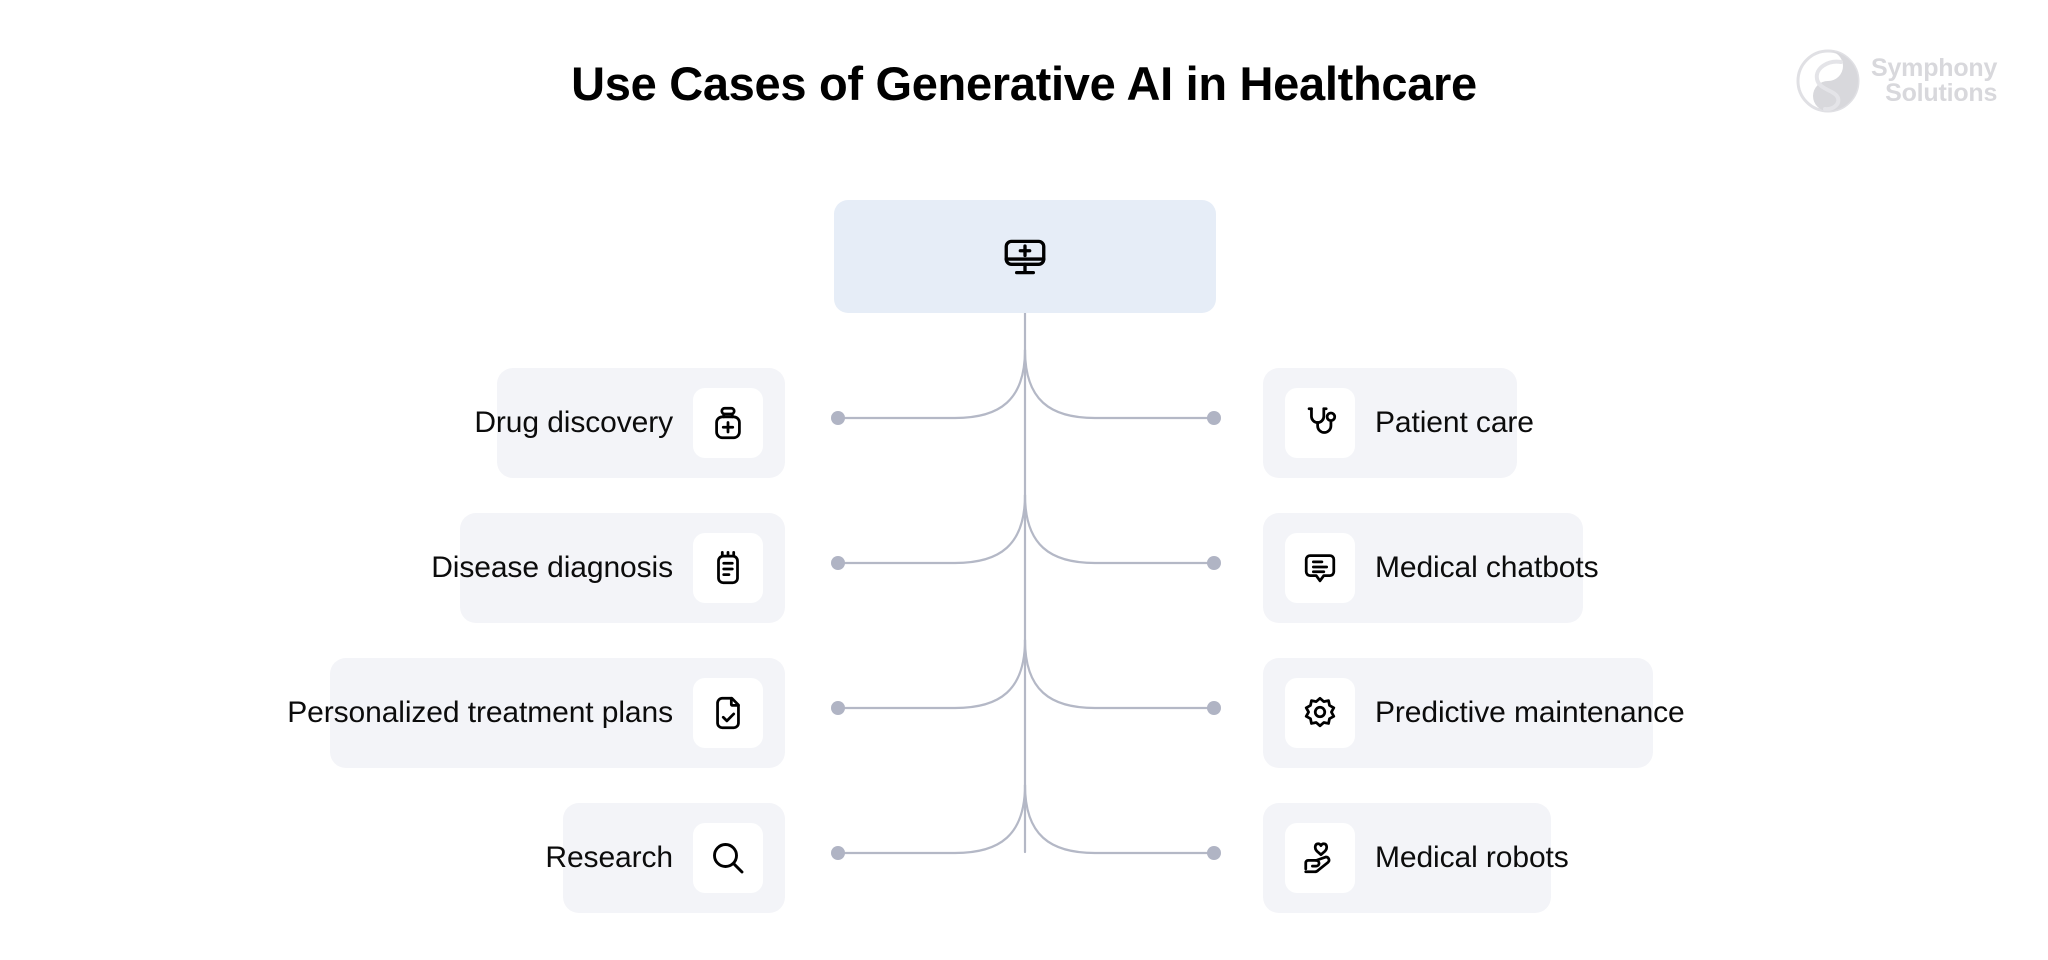 Image resolution: width=2048 pixels, height=960 pixels. I want to click on branch-card-medical-chatbots: Medical chatbots, so click(1431, 568).